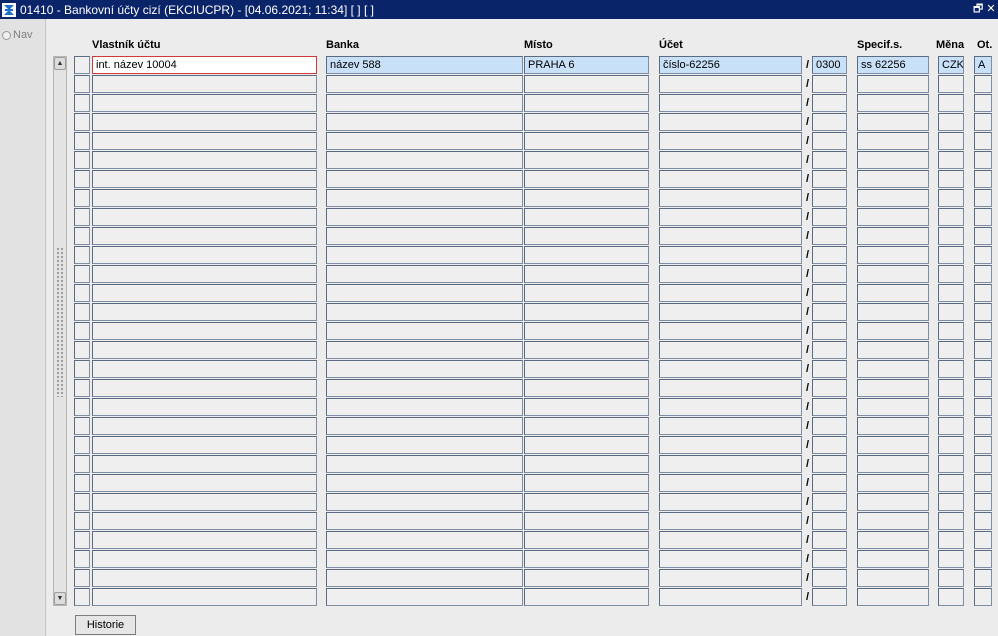 The width and height of the screenshot is (998, 636). What do you see at coordinates (991, 9) in the screenshot?
I see `close-icon: ✕` at bounding box center [991, 9].